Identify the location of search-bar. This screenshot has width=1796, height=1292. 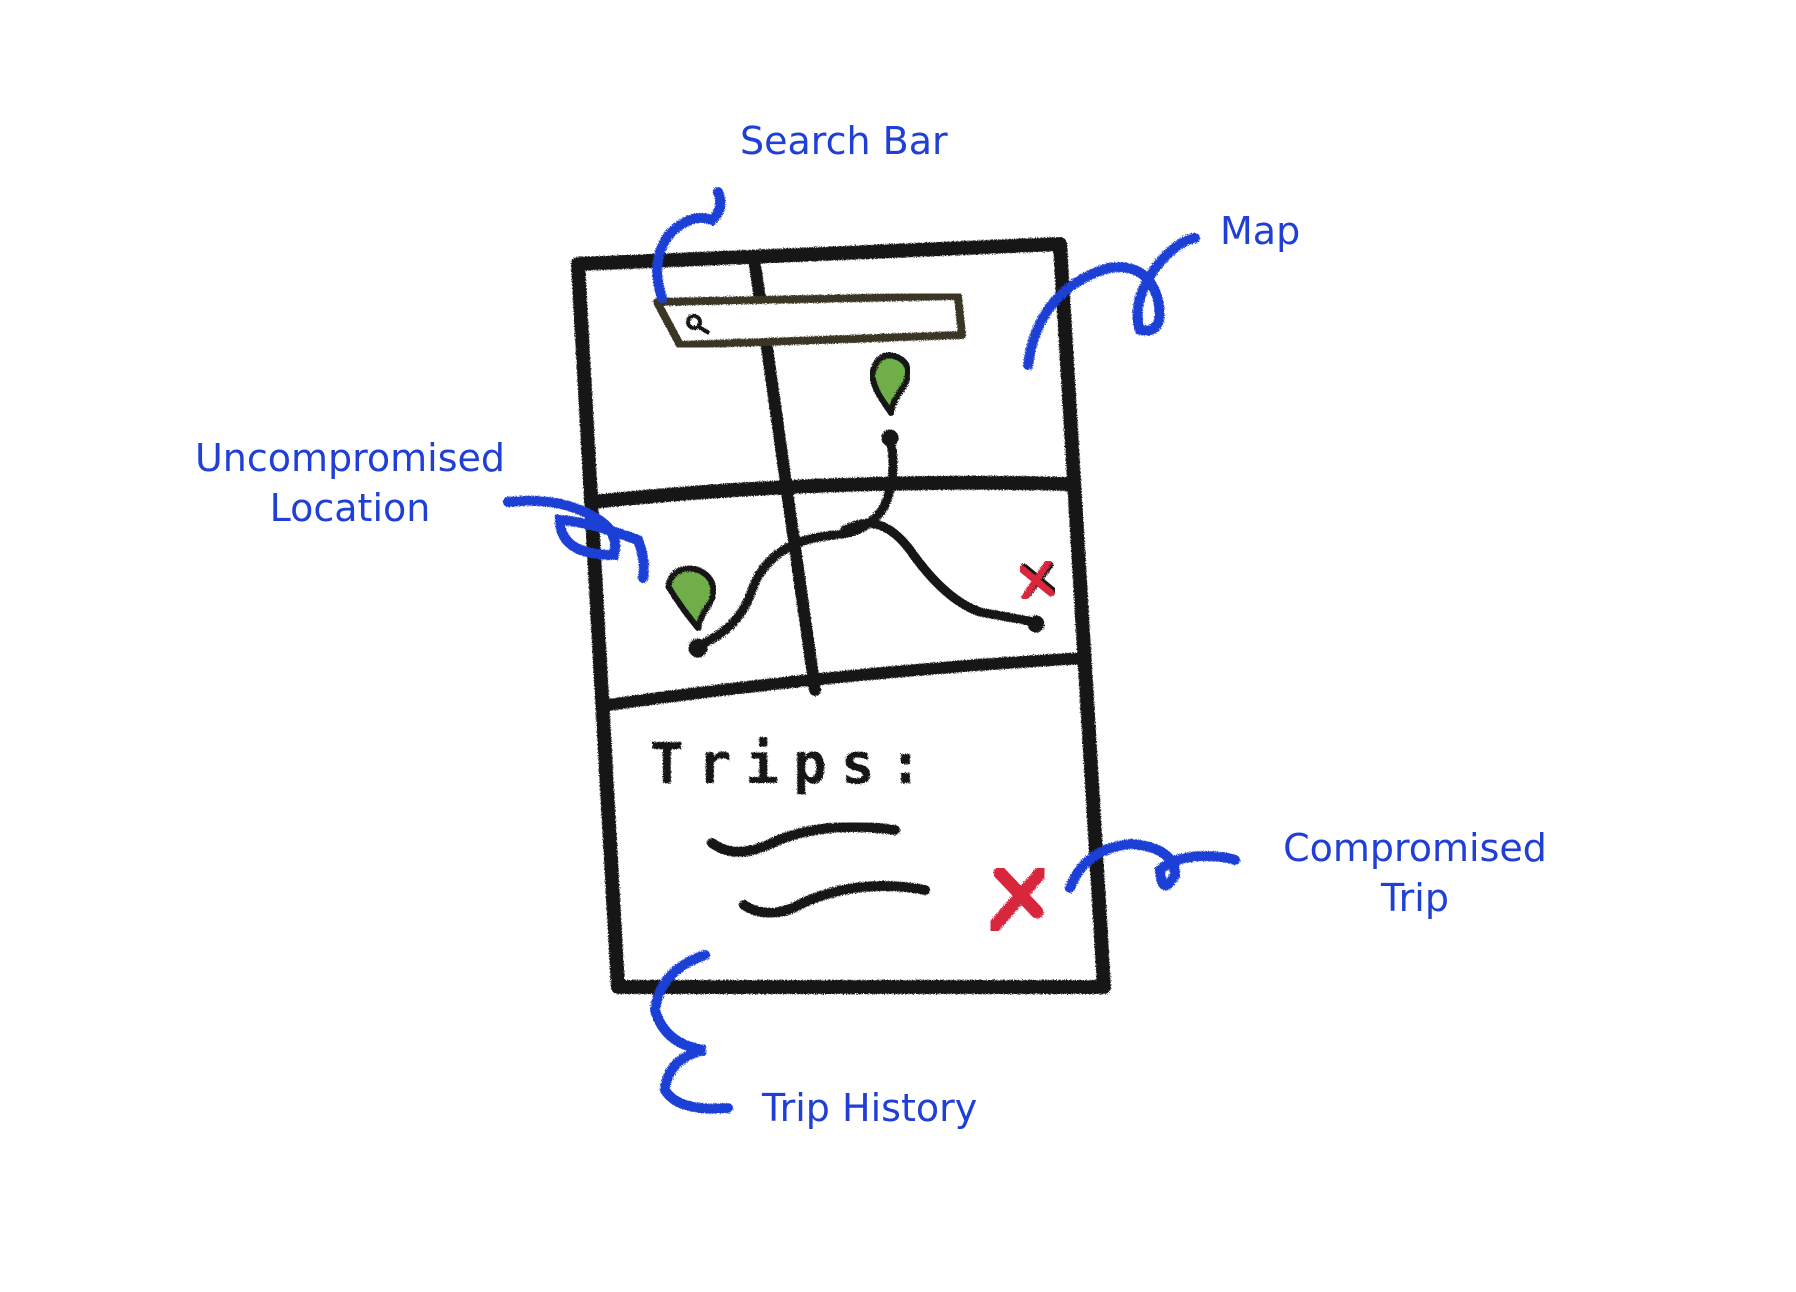
(809, 320).